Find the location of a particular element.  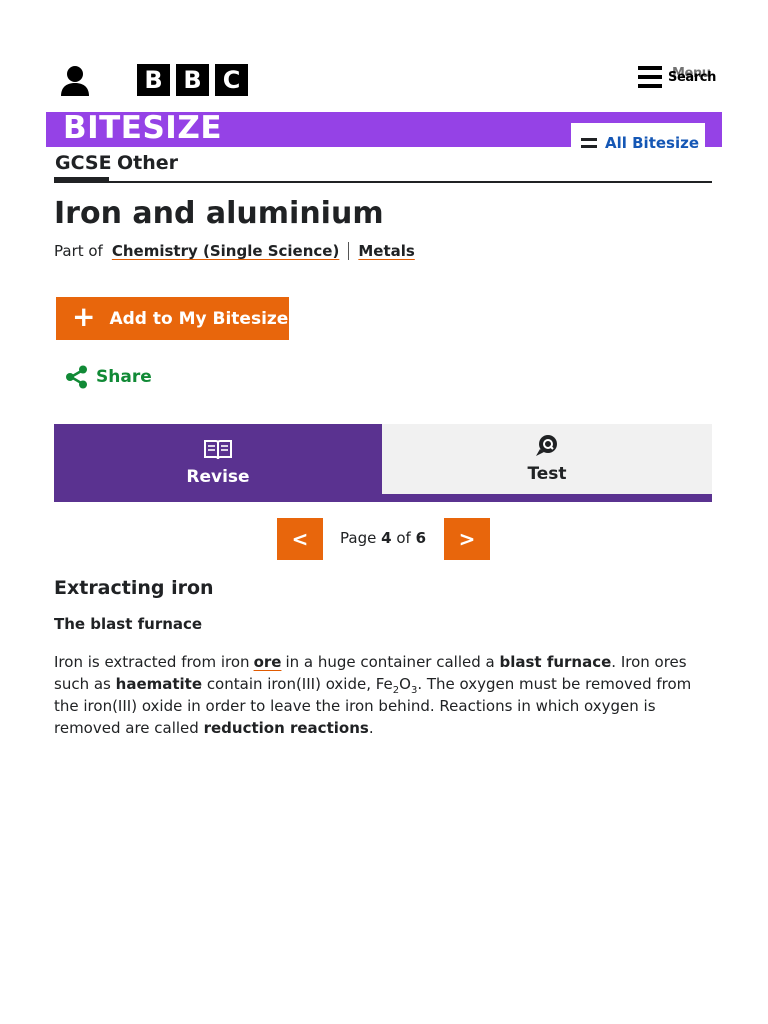

bold-term: haematite is located at coordinates (159, 684).